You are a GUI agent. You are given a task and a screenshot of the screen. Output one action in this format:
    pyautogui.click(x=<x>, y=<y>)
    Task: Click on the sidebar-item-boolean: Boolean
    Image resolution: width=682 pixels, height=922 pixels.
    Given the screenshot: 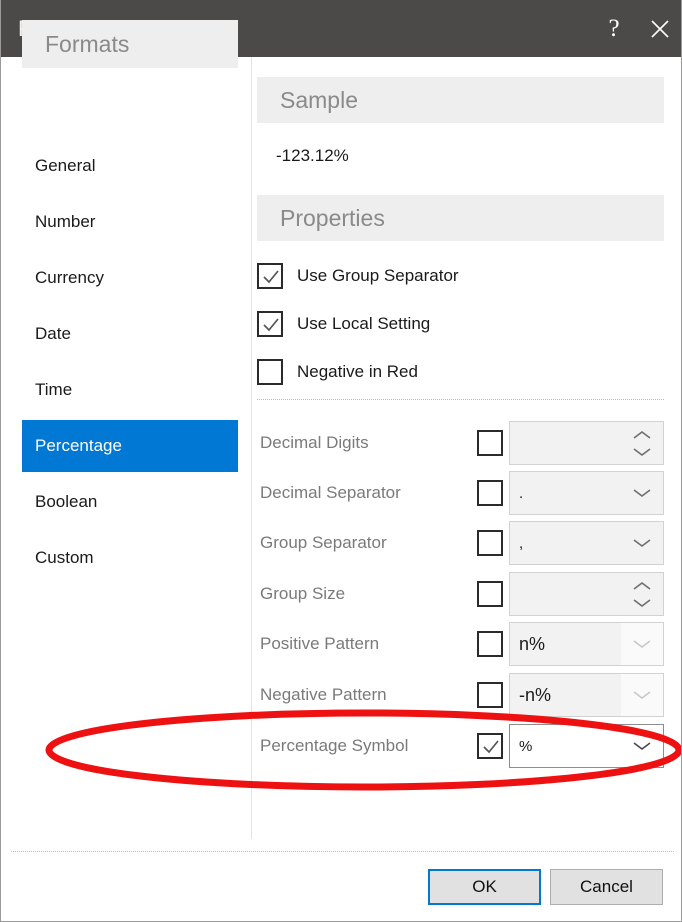 What is the action you would take?
    pyautogui.click(x=130, y=502)
    